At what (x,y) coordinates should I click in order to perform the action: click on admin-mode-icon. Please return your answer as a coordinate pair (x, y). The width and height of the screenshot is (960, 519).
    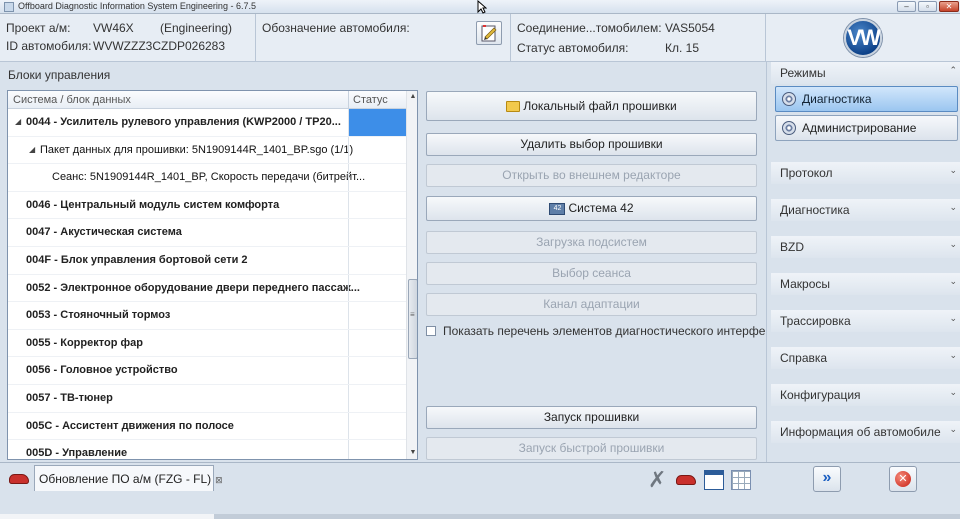
    Looking at the image, I should click on (789, 128).